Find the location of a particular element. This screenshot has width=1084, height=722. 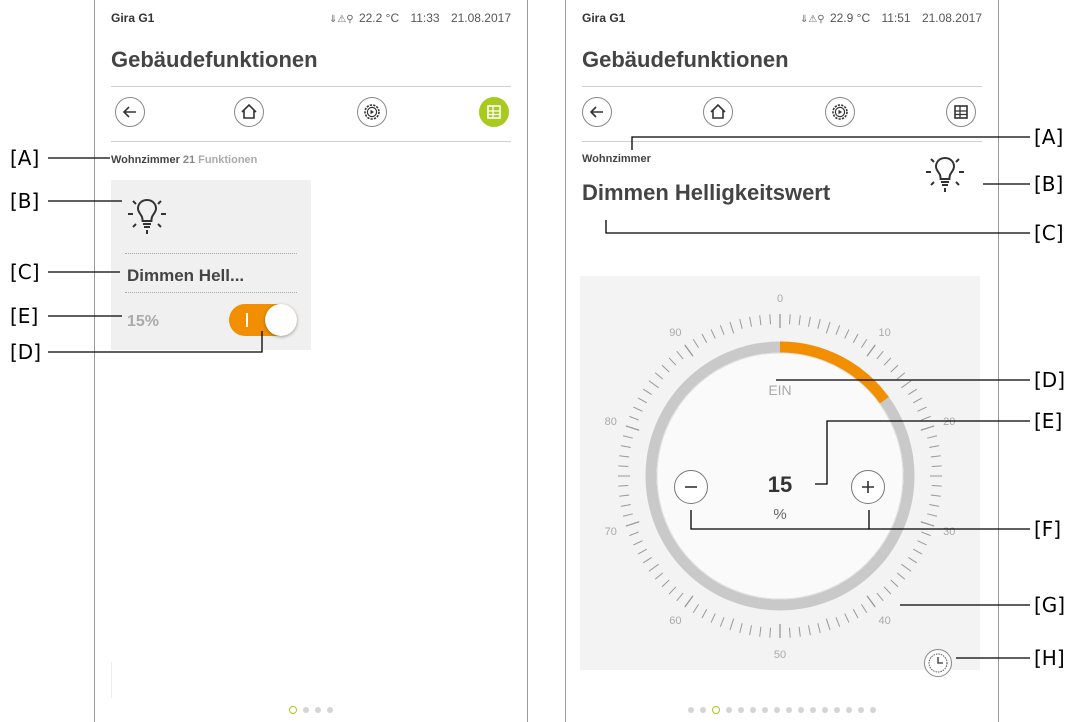

callout-label: [G] is located at coordinates (1050, 605).